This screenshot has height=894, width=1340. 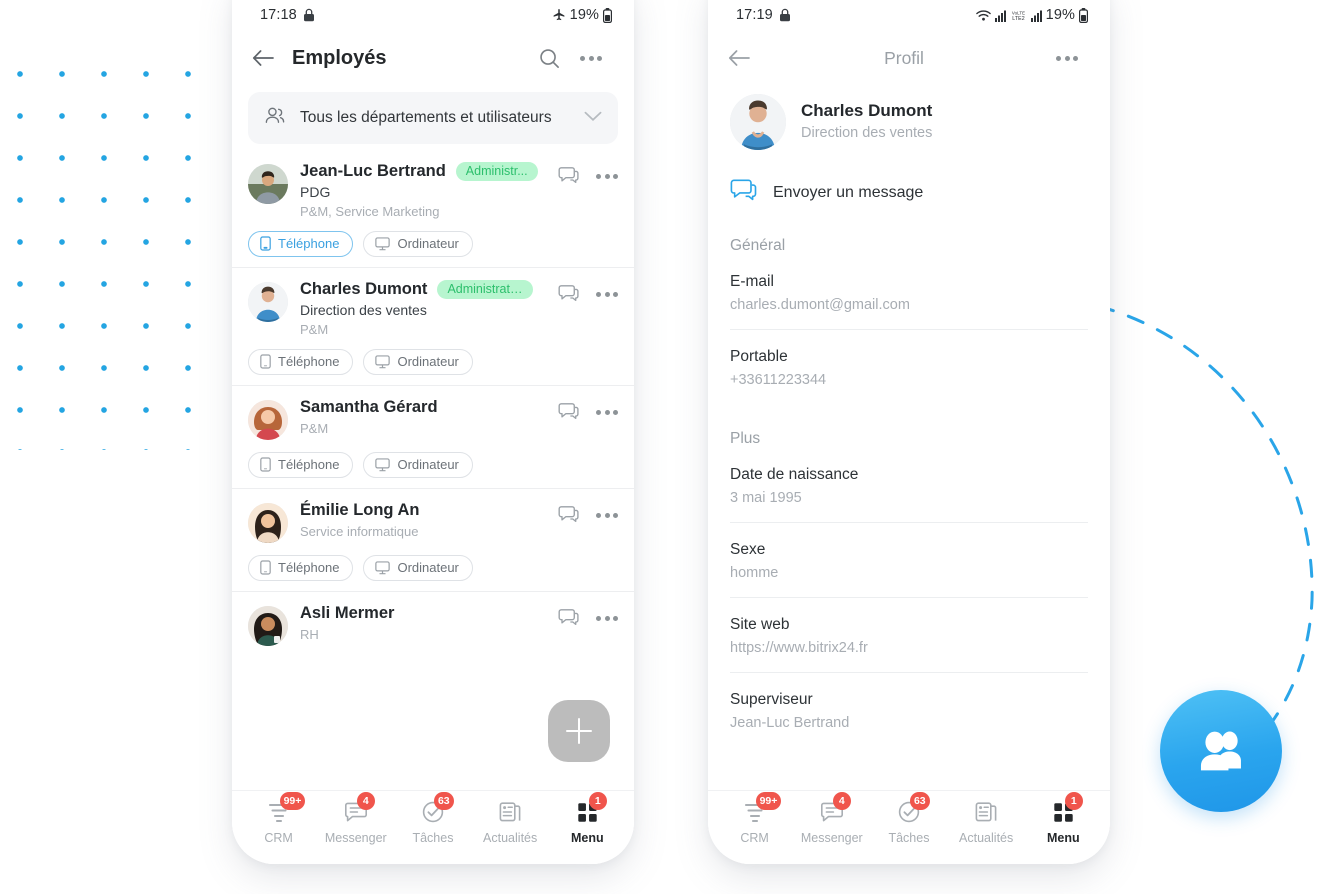 I want to click on back-arrow-icon, so click(x=263, y=58).